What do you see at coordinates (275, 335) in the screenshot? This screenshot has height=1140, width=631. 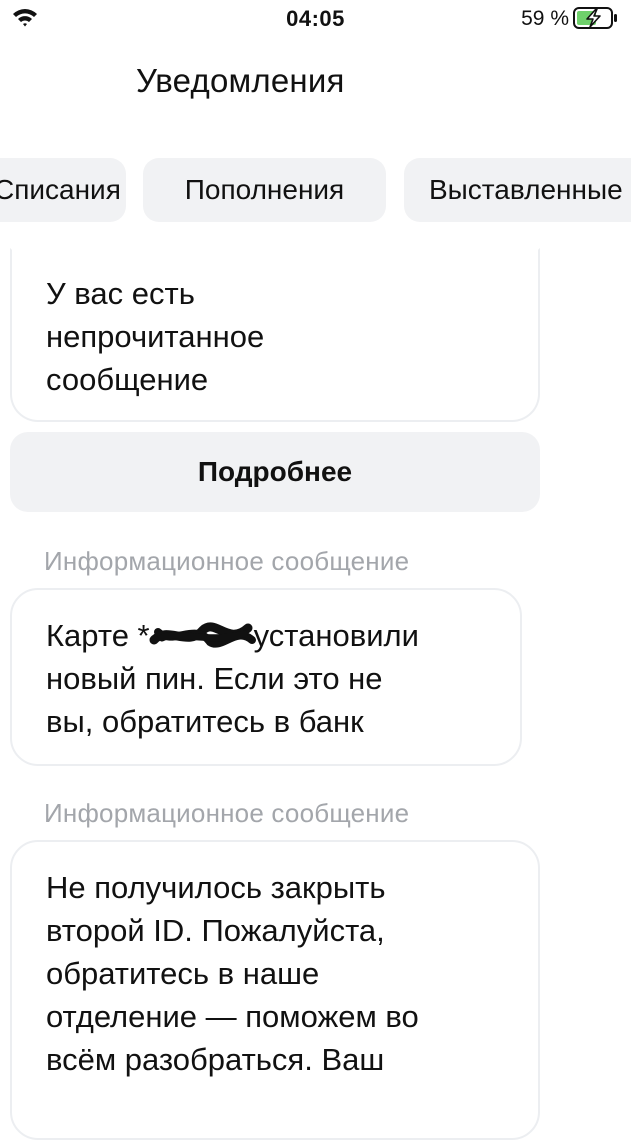 I see `message-bubble: У вас есть непрочитанное сообщение` at bounding box center [275, 335].